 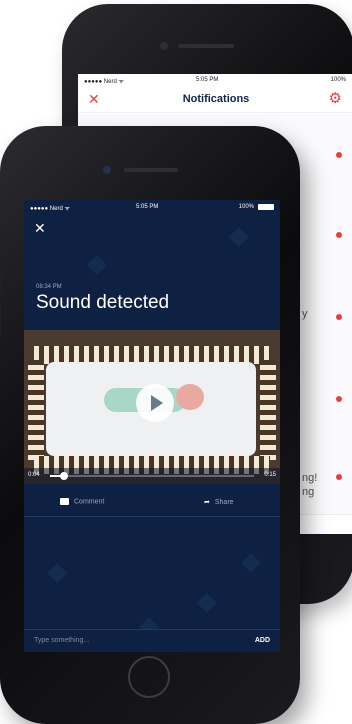 What do you see at coordinates (49, 287) in the screenshot?
I see `event-time: 08:34 PM` at bounding box center [49, 287].